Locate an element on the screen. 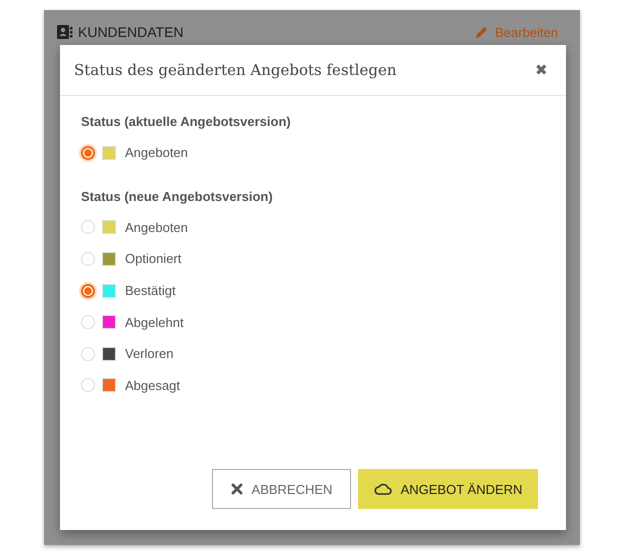 The image size is (620, 558). dialog-title: Status des geänderten Angebots festlegen is located at coordinates (235, 70).